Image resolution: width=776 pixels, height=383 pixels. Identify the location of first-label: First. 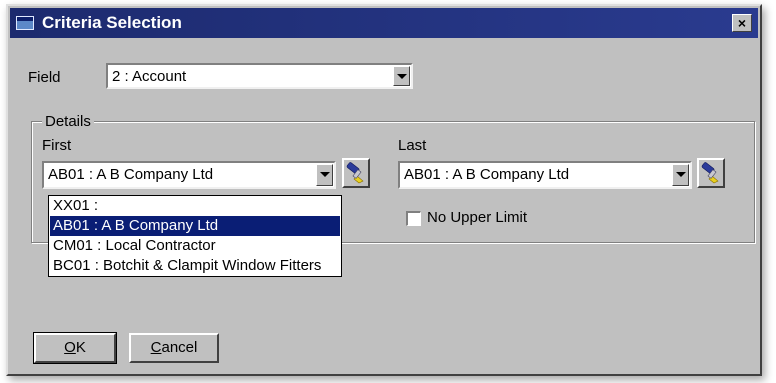
(57, 145).